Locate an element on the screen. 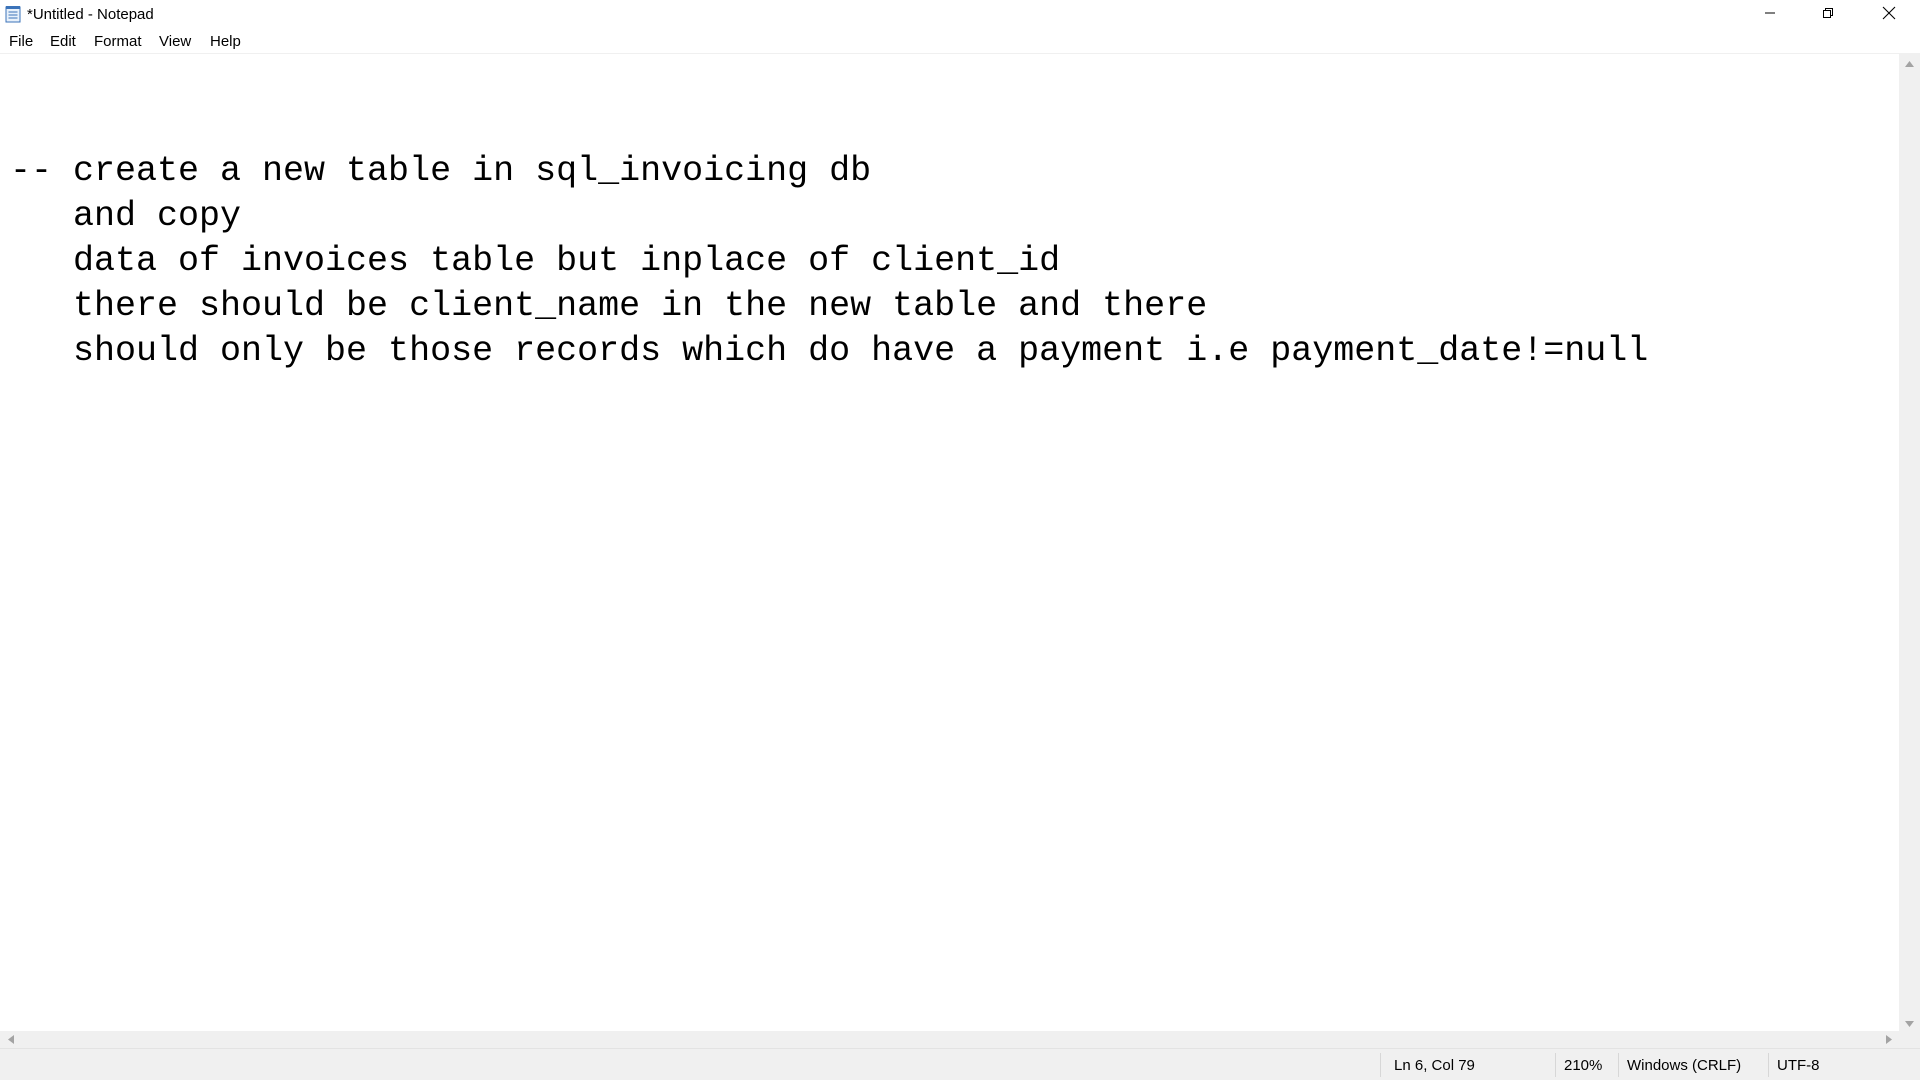  menu-format: Format is located at coordinates (118, 41).